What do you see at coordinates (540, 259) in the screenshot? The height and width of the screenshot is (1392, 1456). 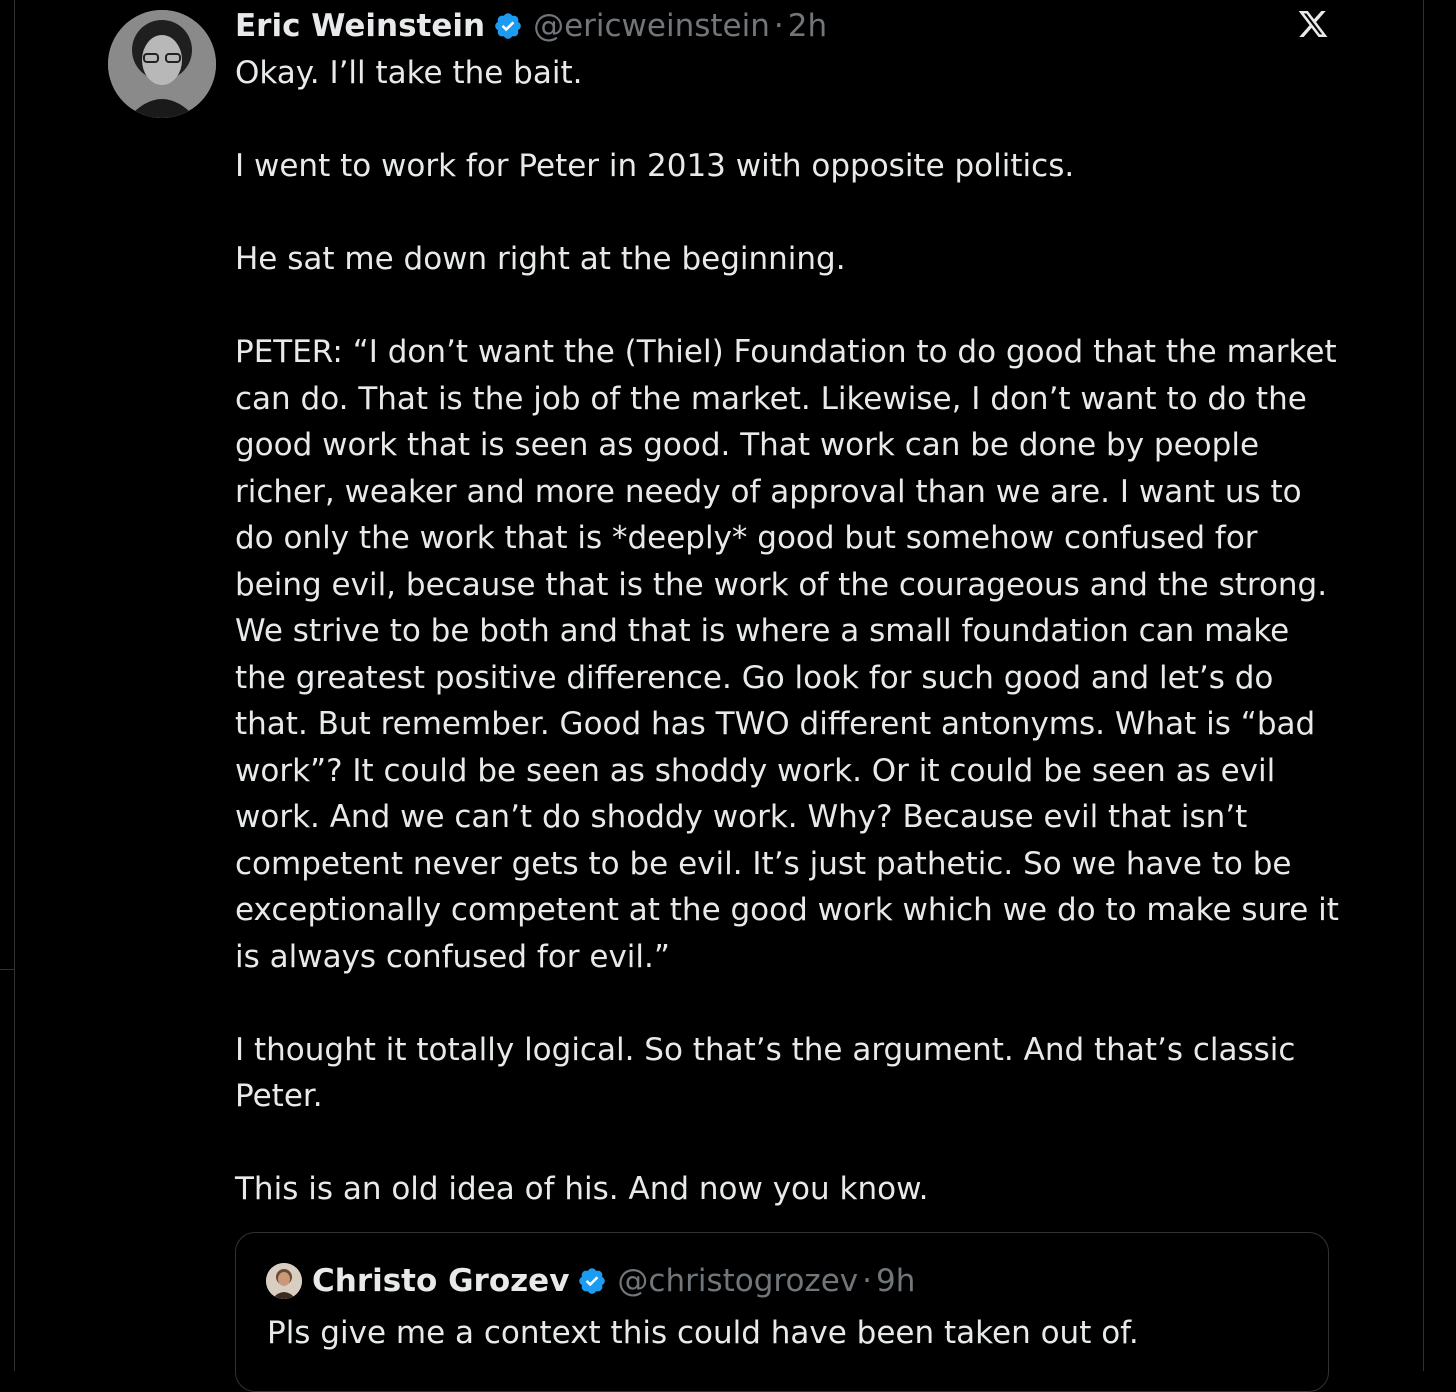 I see `tweet-paragraph: He sat me down right at the beginning.` at bounding box center [540, 259].